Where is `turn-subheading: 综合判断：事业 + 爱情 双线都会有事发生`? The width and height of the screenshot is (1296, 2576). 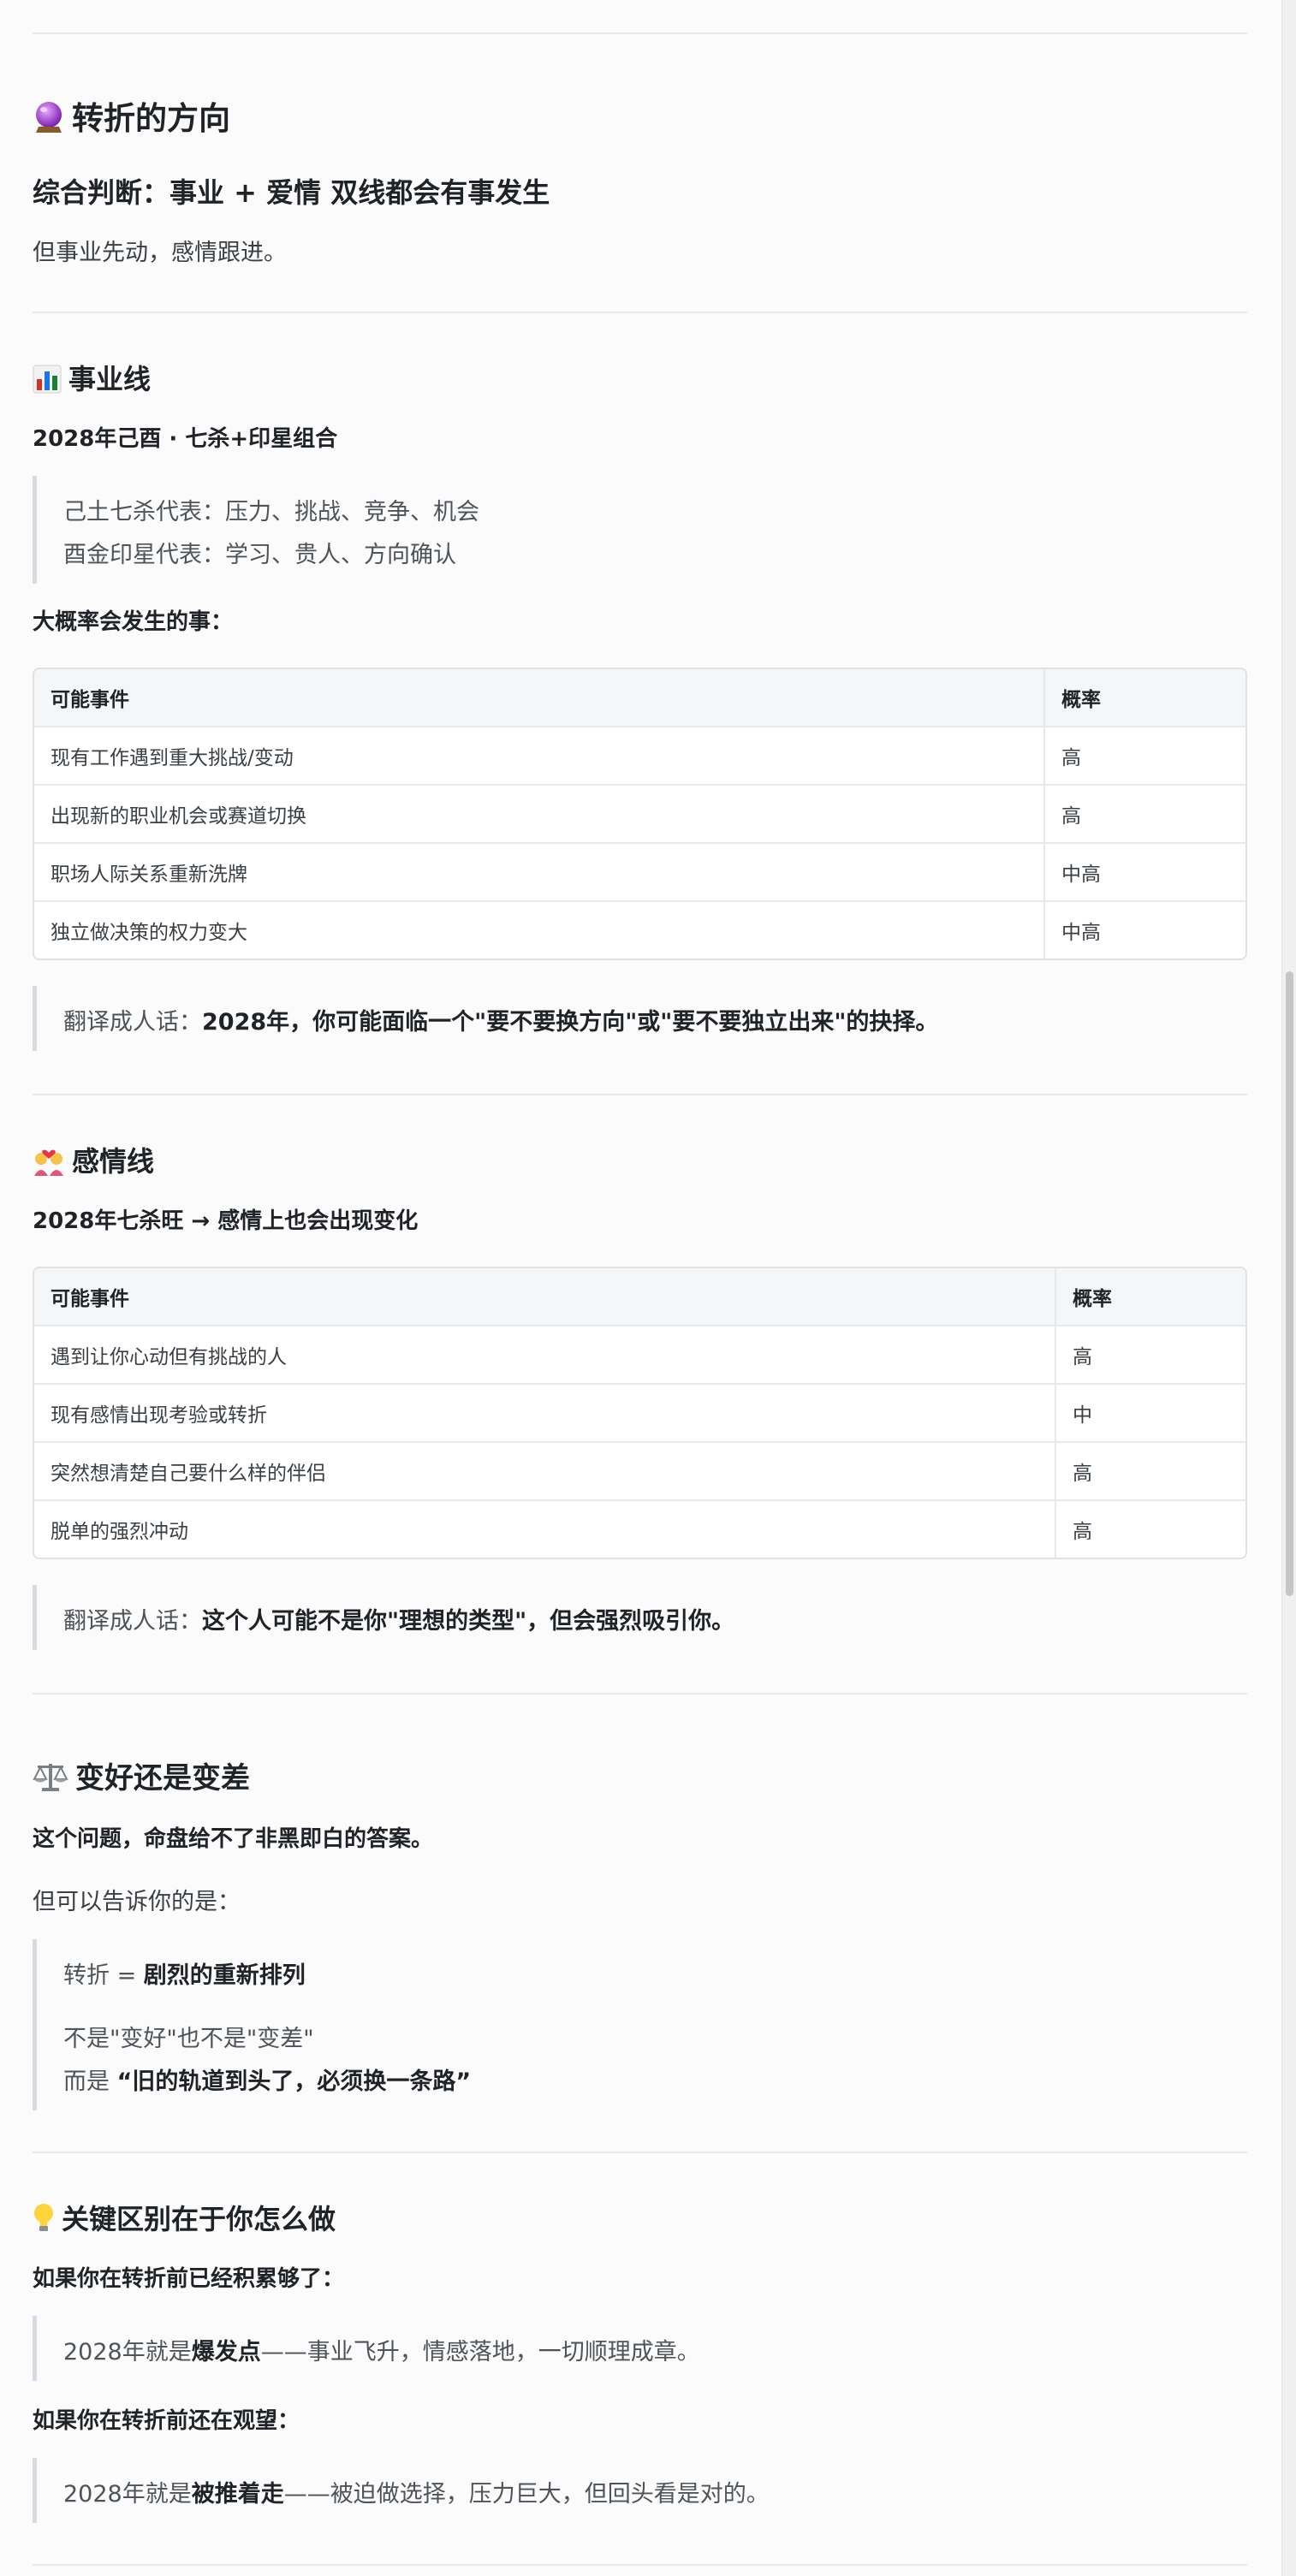
turn-subheading: 综合判断：事业 + 爱情 双线都会有事发生 is located at coordinates (291, 192).